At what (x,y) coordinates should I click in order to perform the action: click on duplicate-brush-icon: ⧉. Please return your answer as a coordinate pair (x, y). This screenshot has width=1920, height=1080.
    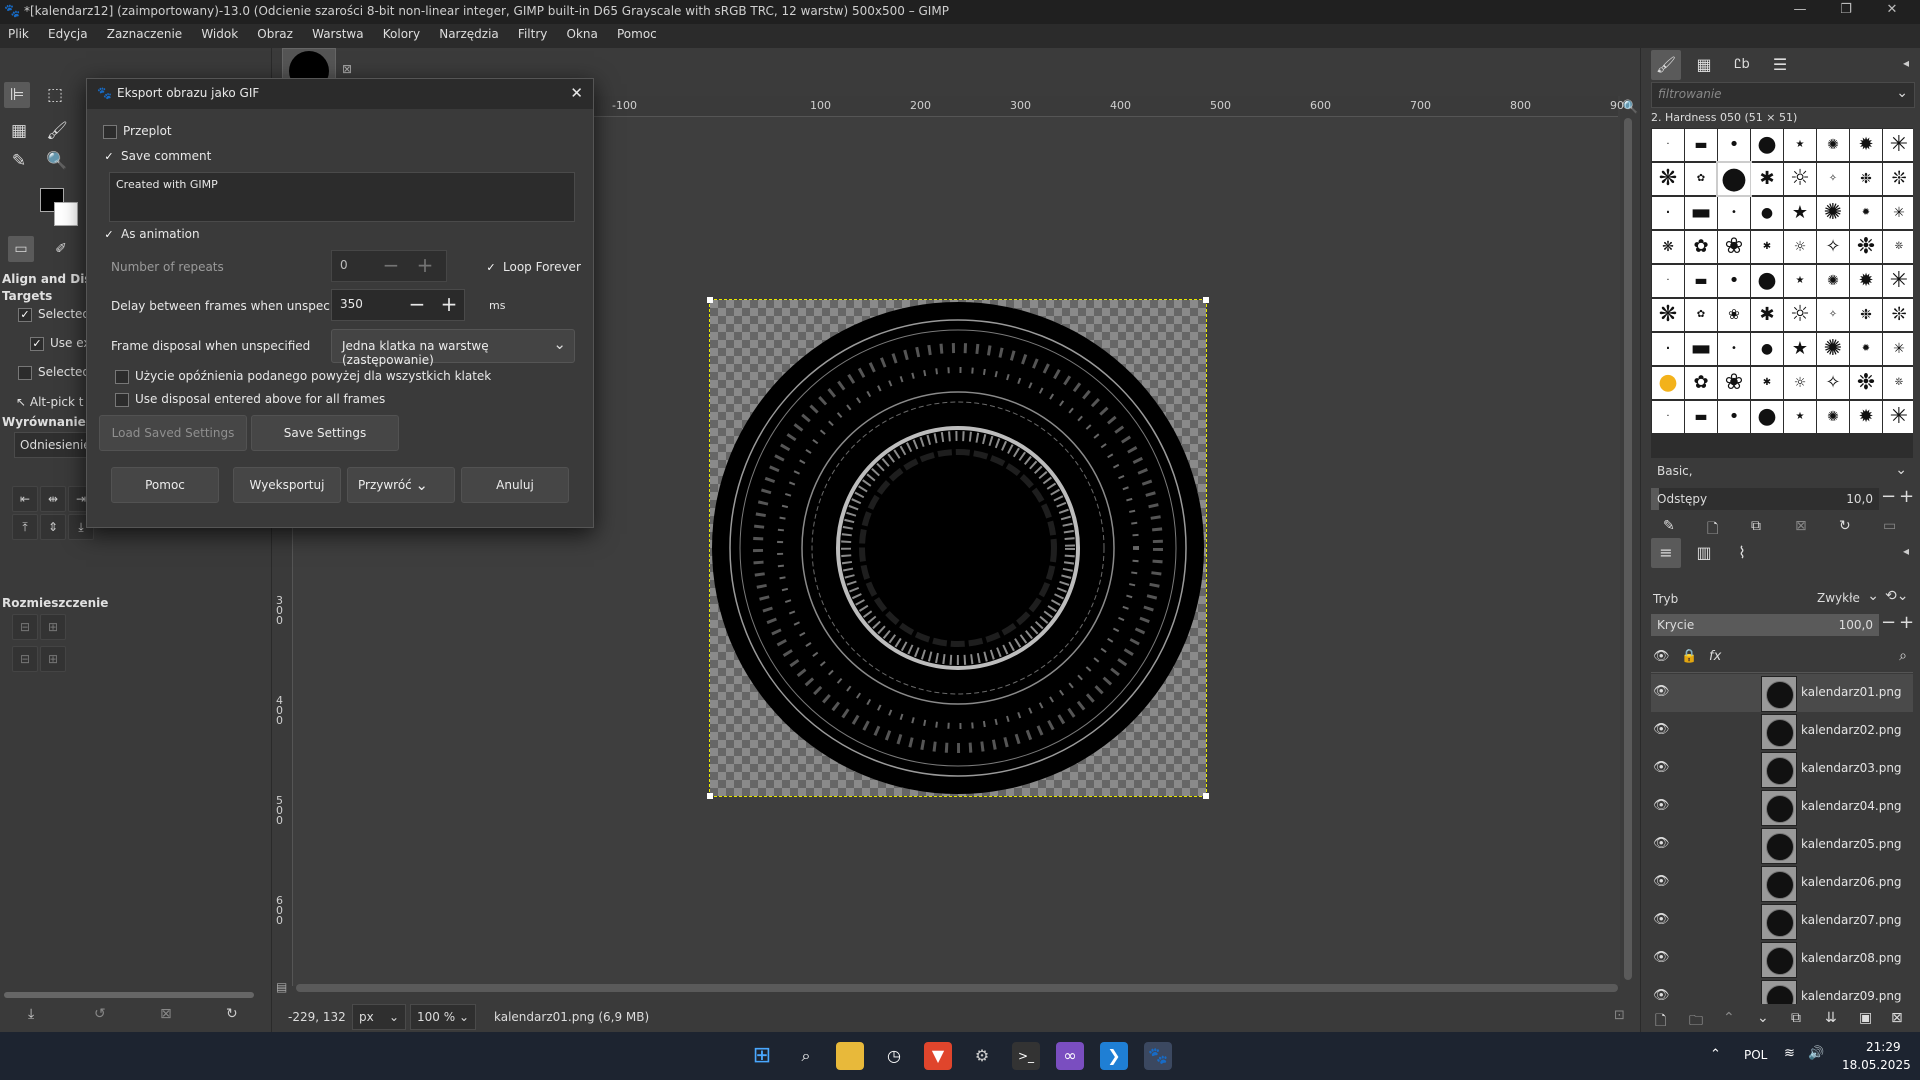
    Looking at the image, I should click on (1756, 526).